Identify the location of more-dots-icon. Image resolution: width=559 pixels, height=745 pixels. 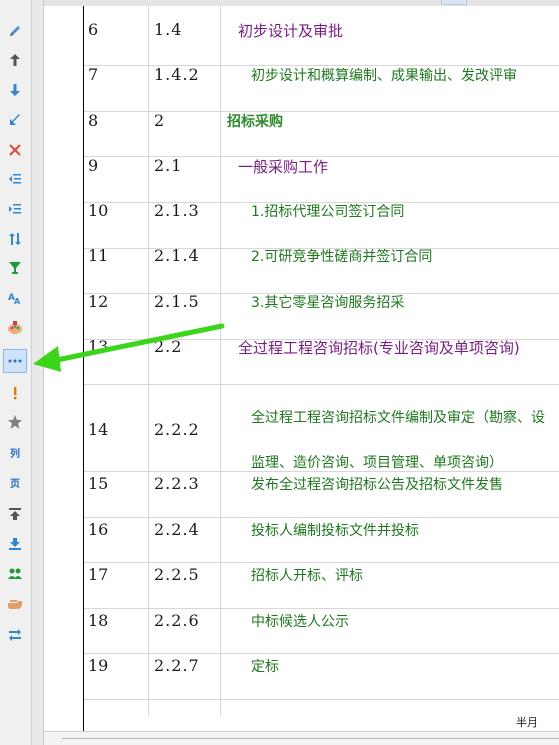
(15, 361).